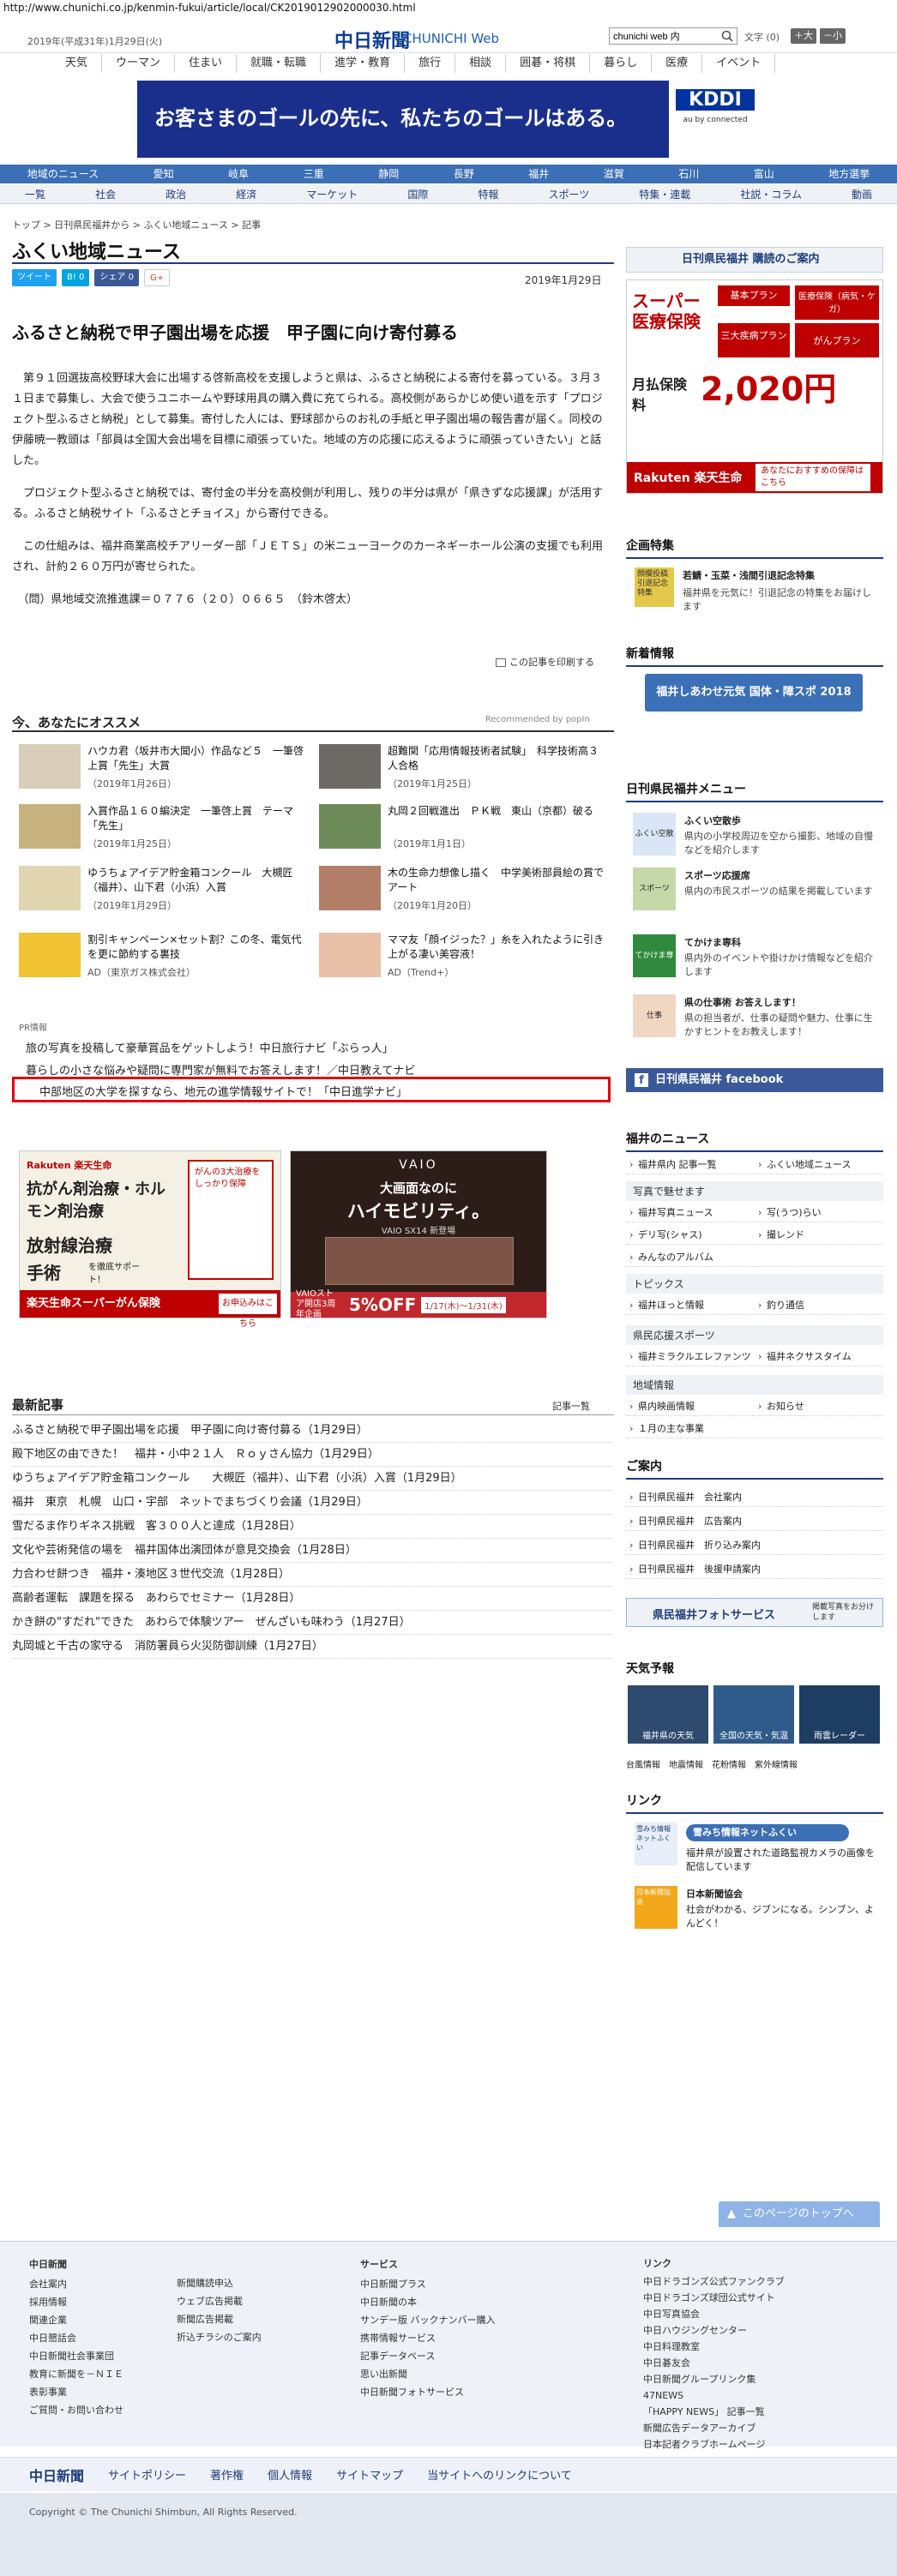 Image resolution: width=897 pixels, height=2576 pixels. What do you see at coordinates (312, 1527) in the screenshot?
I see `latest-item: 雪だるま作りギネス挑戦 客３００人と達成（1月28日）` at bounding box center [312, 1527].